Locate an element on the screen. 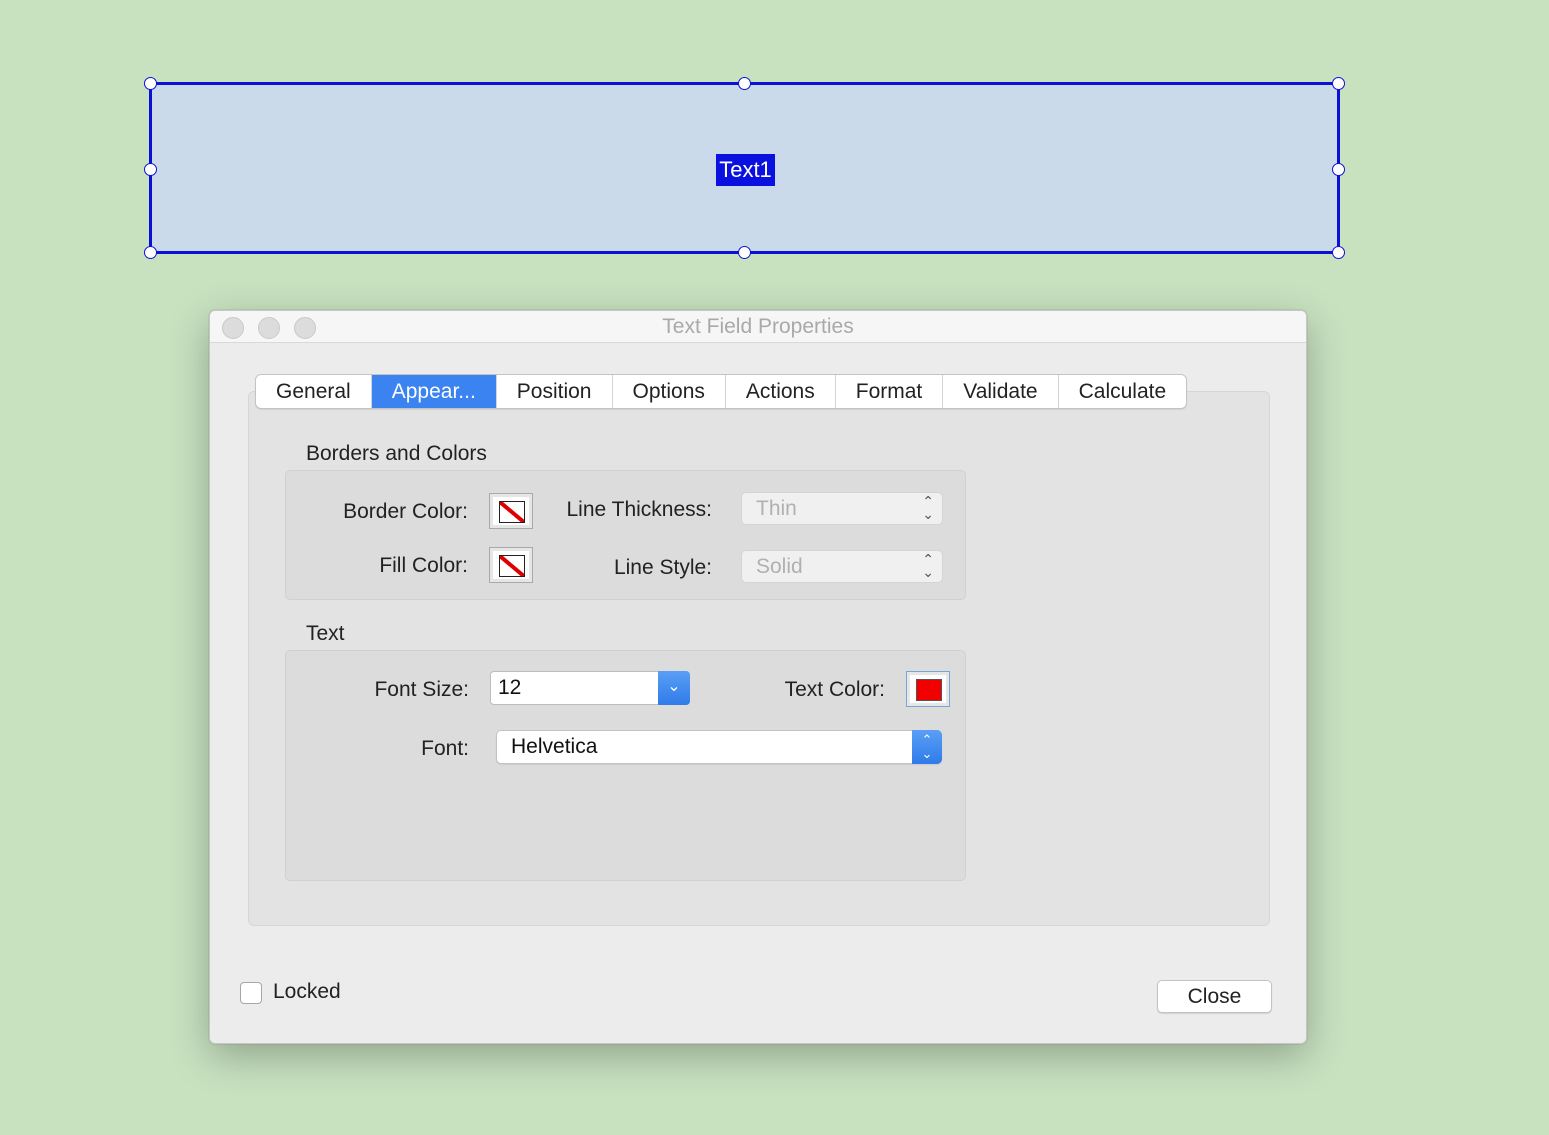 The height and width of the screenshot is (1135, 1549). text-field-annotation: Text1 is located at coordinates (744, 168).